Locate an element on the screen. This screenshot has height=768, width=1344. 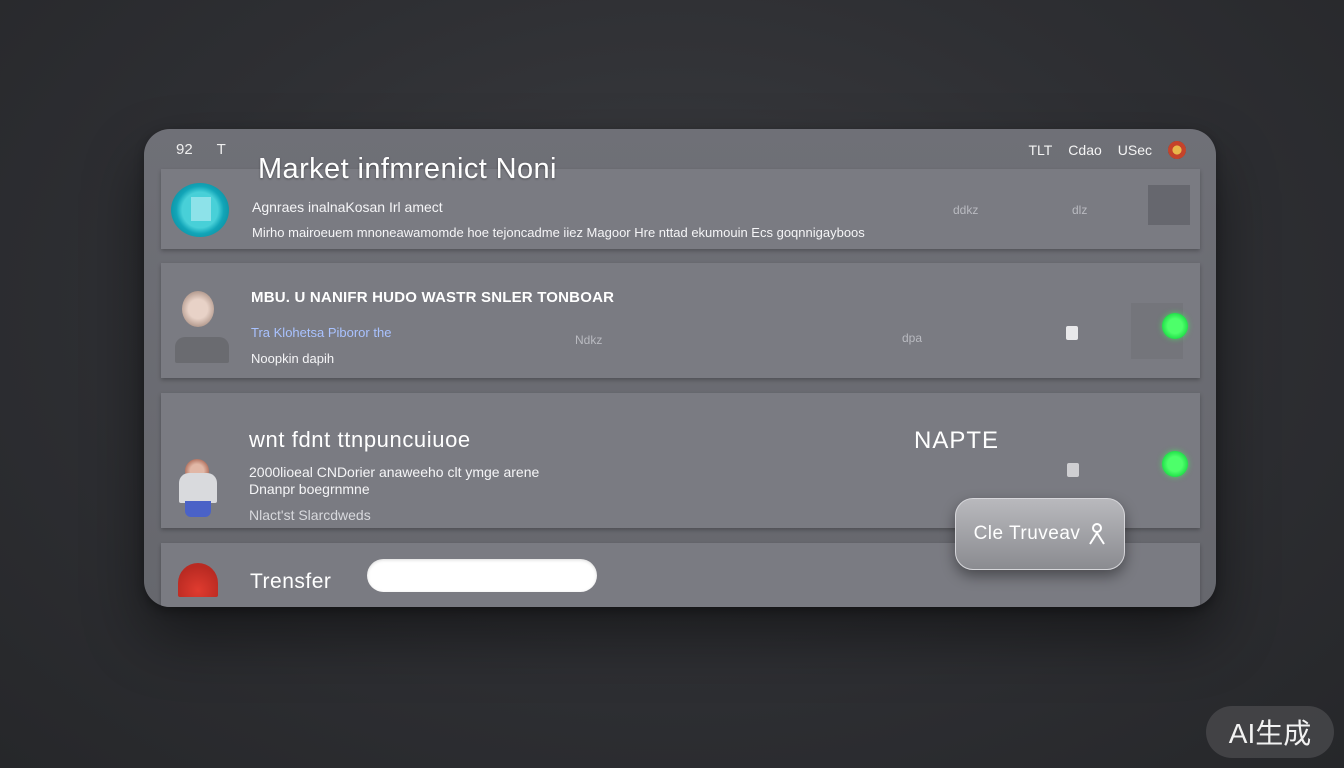
row-mark-1: ddkz is located at coordinates (966, 210).